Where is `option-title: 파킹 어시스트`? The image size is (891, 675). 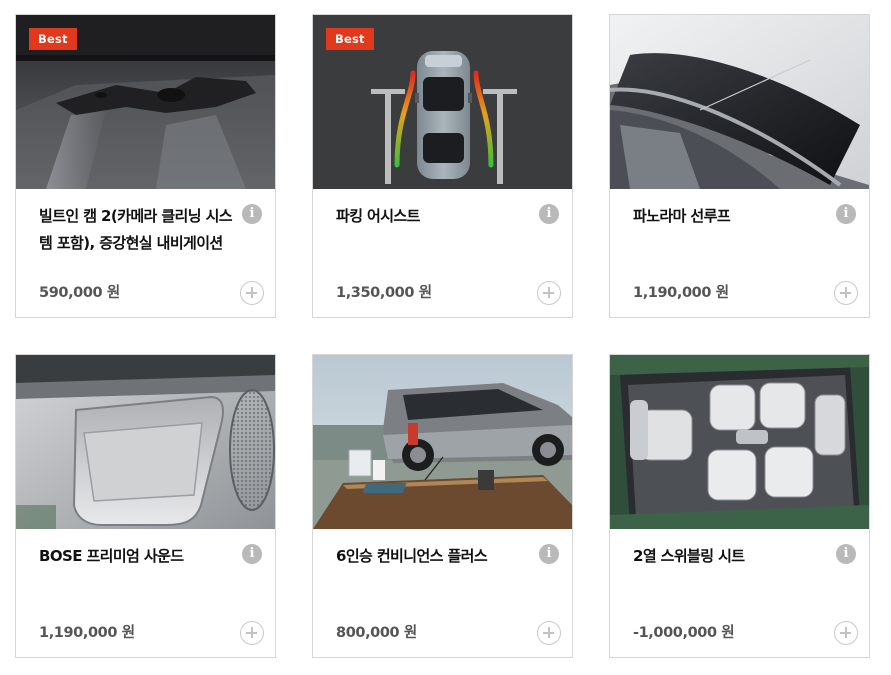
option-title: 파킹 어시스트 is located at coordinates (378, 216).